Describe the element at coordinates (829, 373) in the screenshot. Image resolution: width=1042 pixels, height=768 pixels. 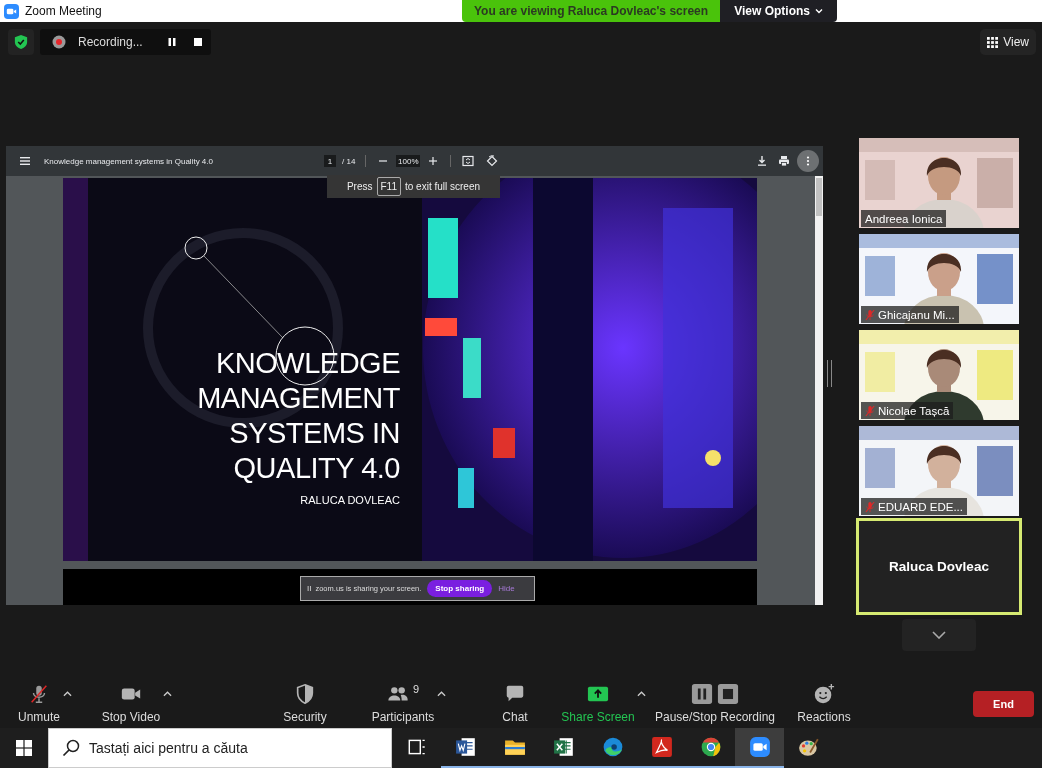
I see `resize-handle` at that location.